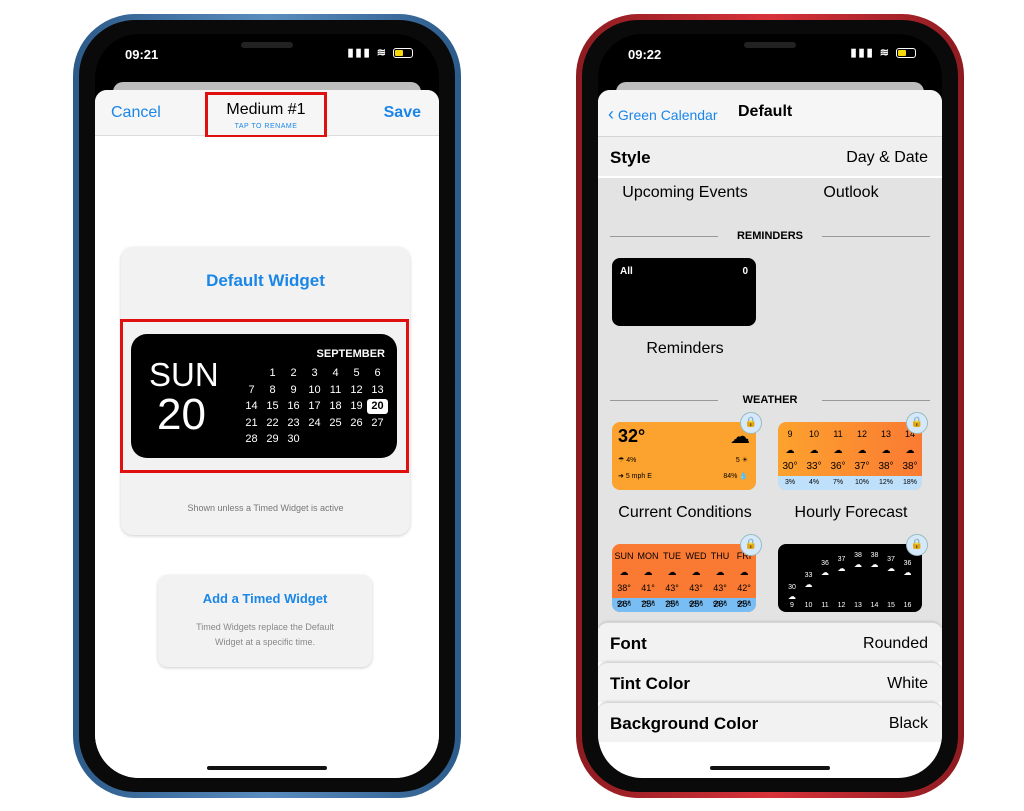  Describe the element at coordinates (314, 406) in the screenshot. I see `calendar-day: 17` at that location.